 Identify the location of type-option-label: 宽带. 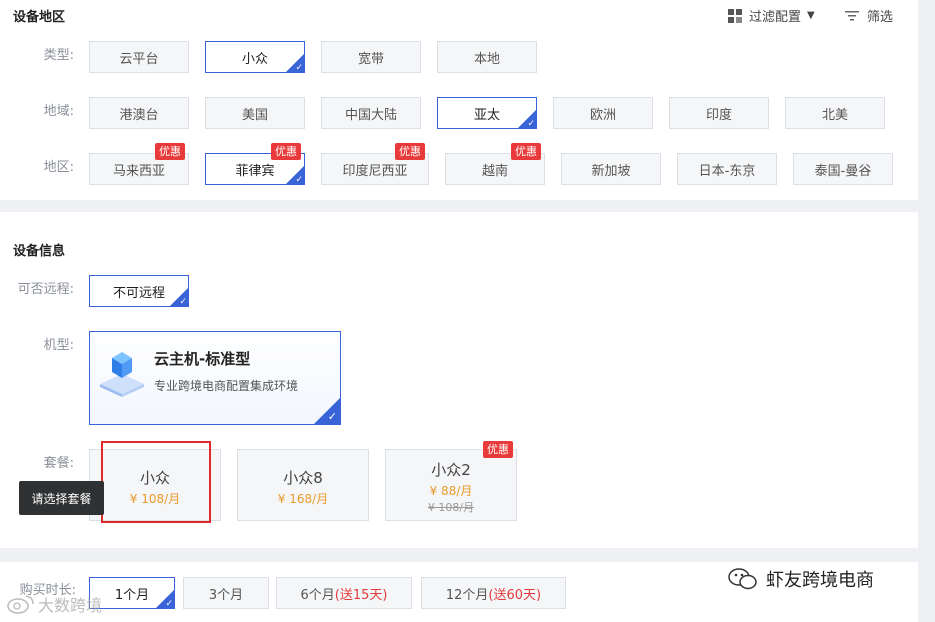
(370, 59).